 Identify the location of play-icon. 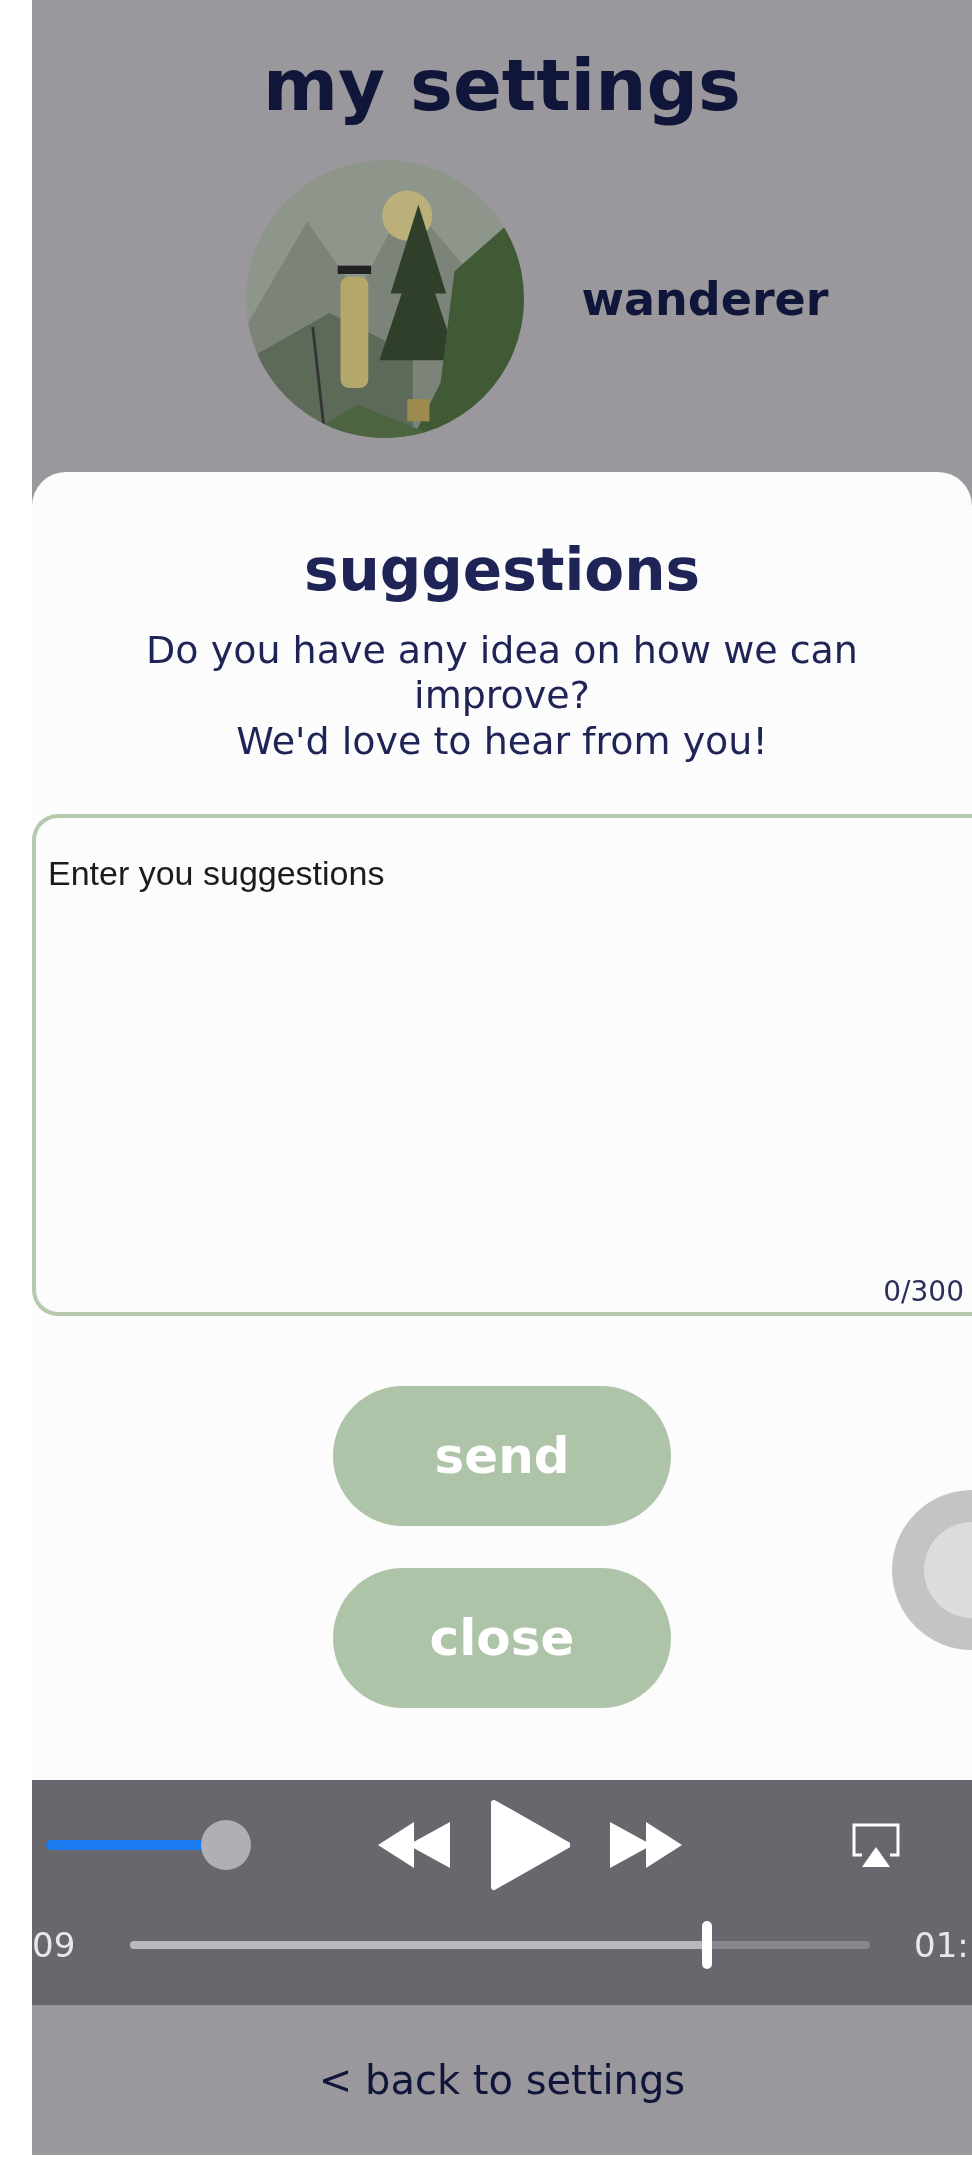
(530, 1845).